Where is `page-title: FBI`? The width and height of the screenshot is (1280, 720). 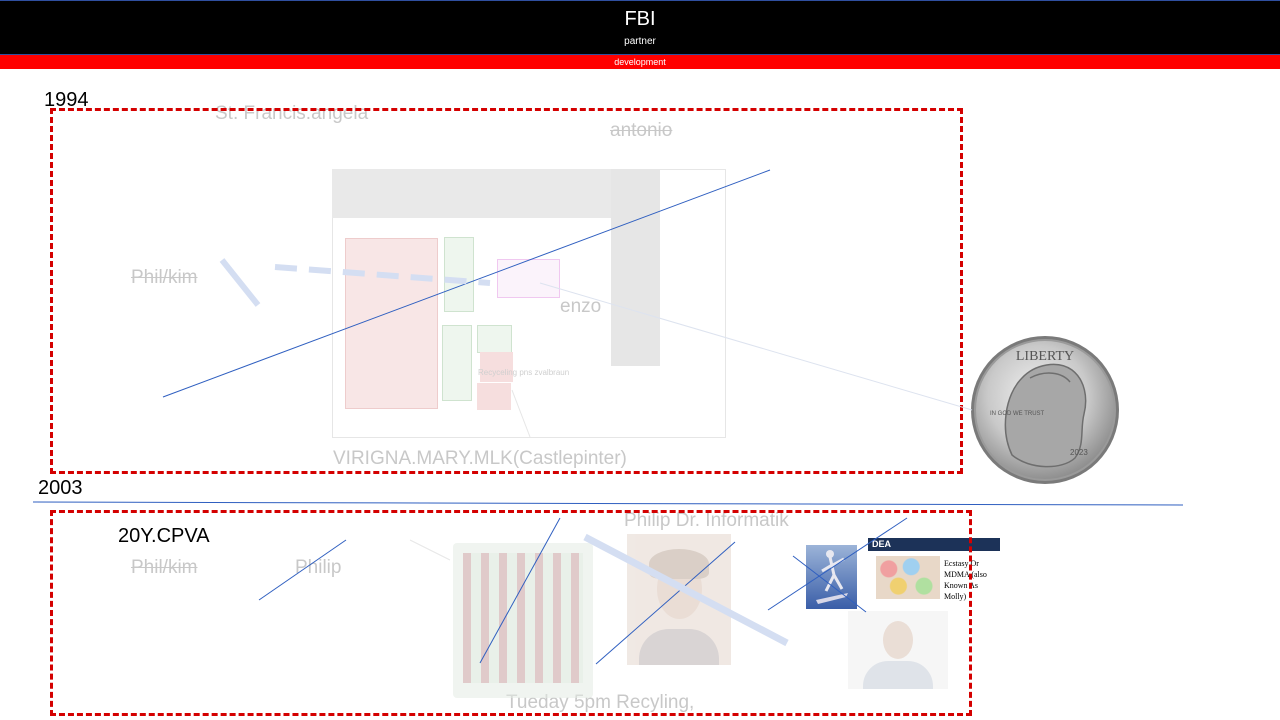
page-title: FBI is located at coordinates (640, 19).